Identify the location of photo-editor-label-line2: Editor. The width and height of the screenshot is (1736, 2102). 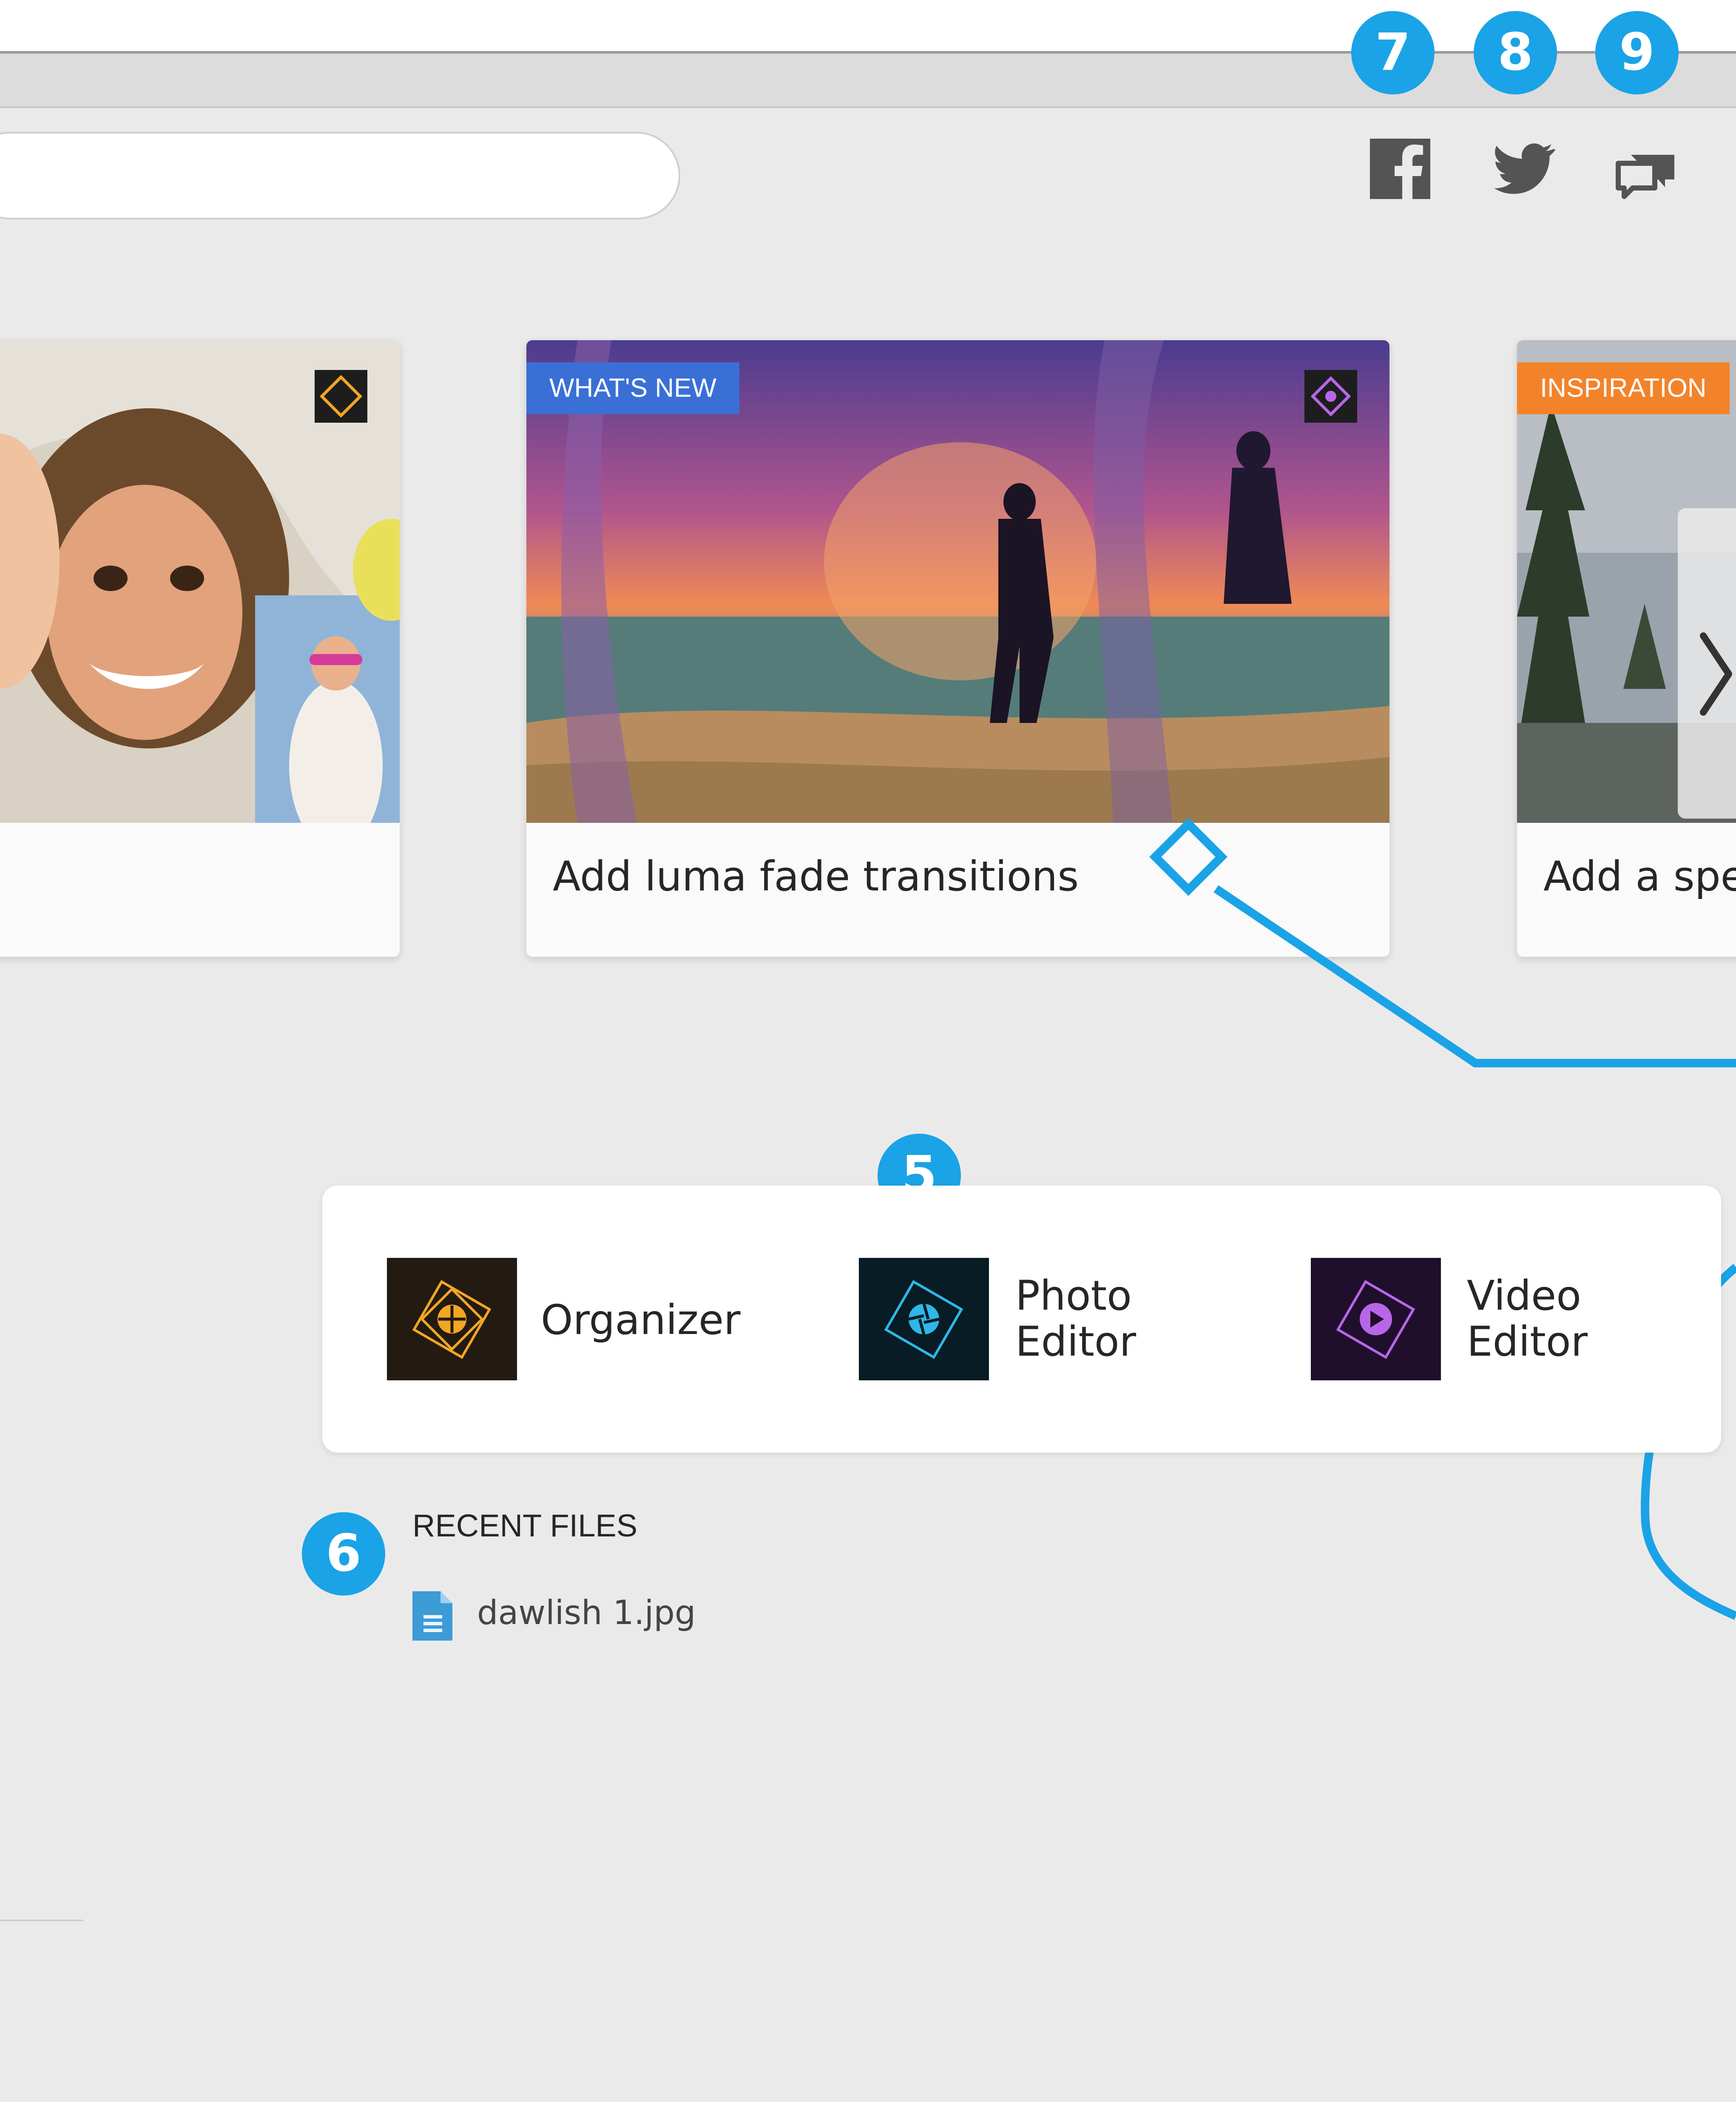
(1076, 1342).